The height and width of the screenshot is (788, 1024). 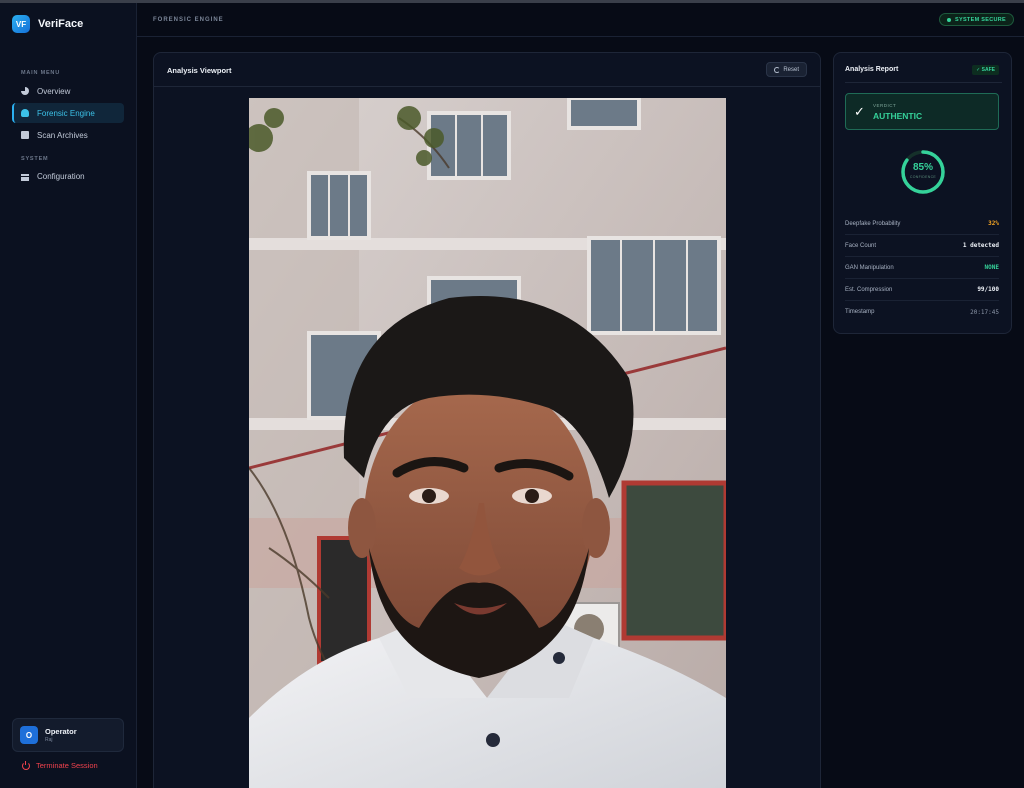 What do you see at coordinates (26, 765) in the screenshot?
I see `power-icon` at bounding box center [26, 765].